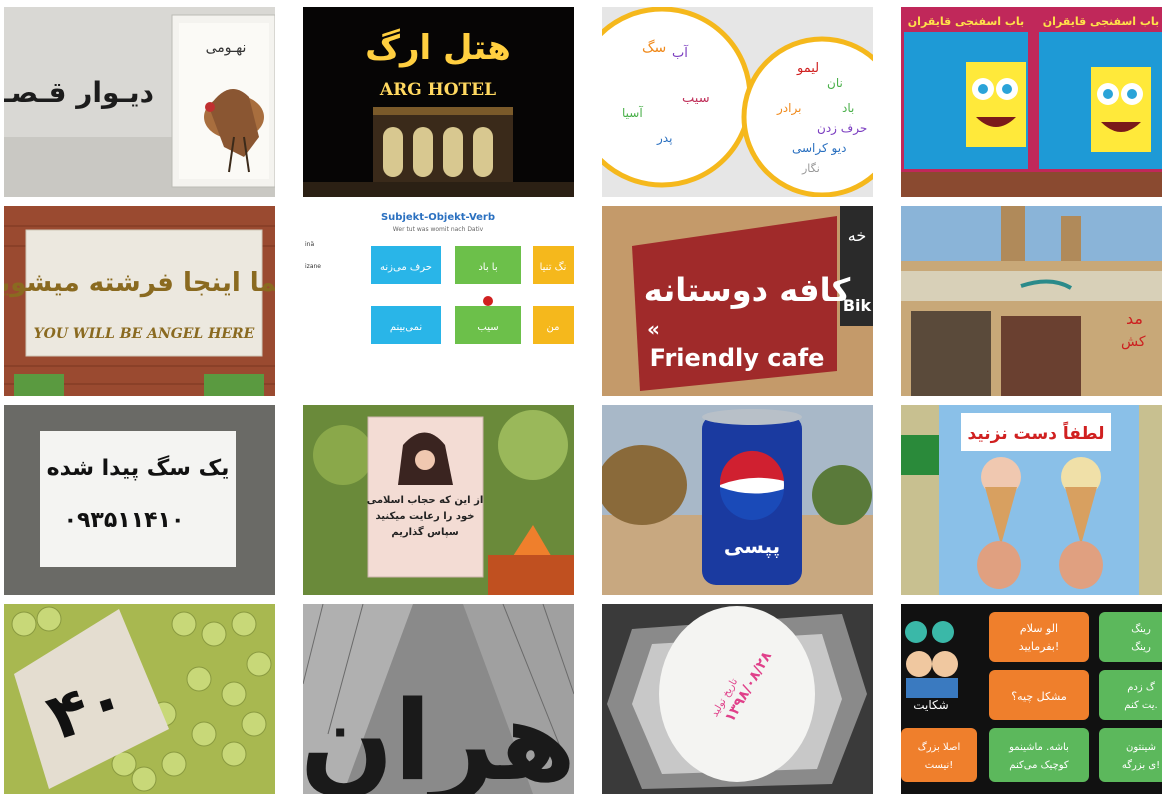  What do you see at coordinates (939, 765) in the screenshot?
I see `sticky-text: نیست!` at bounding box center [939, 765].